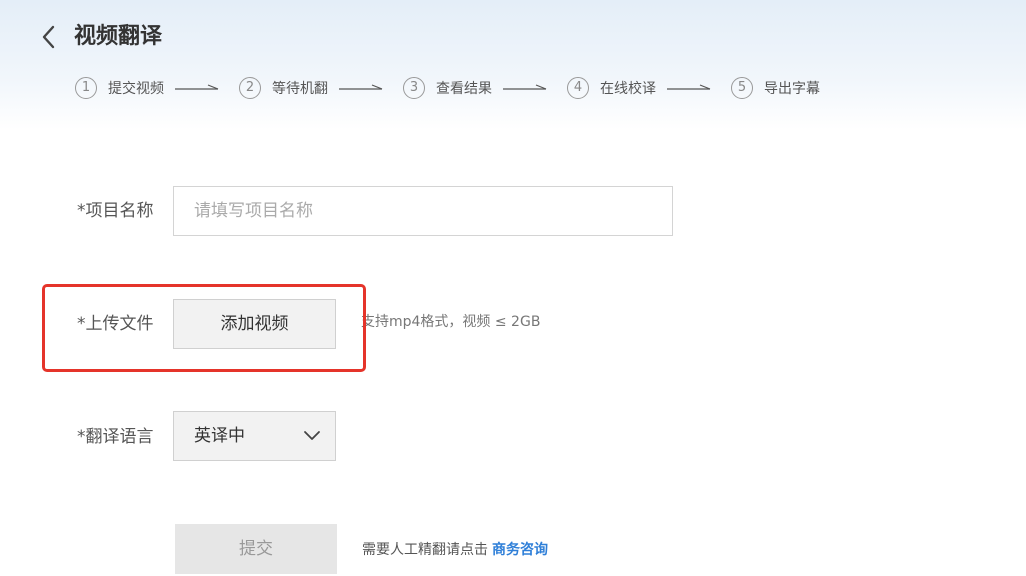 The height and width of the screenshot is (576, 1026). What do you see at coordinates (520, 550) in the screenshot?
I see `business-consult-link: 商务咨询` at bounding box center [520, 550].